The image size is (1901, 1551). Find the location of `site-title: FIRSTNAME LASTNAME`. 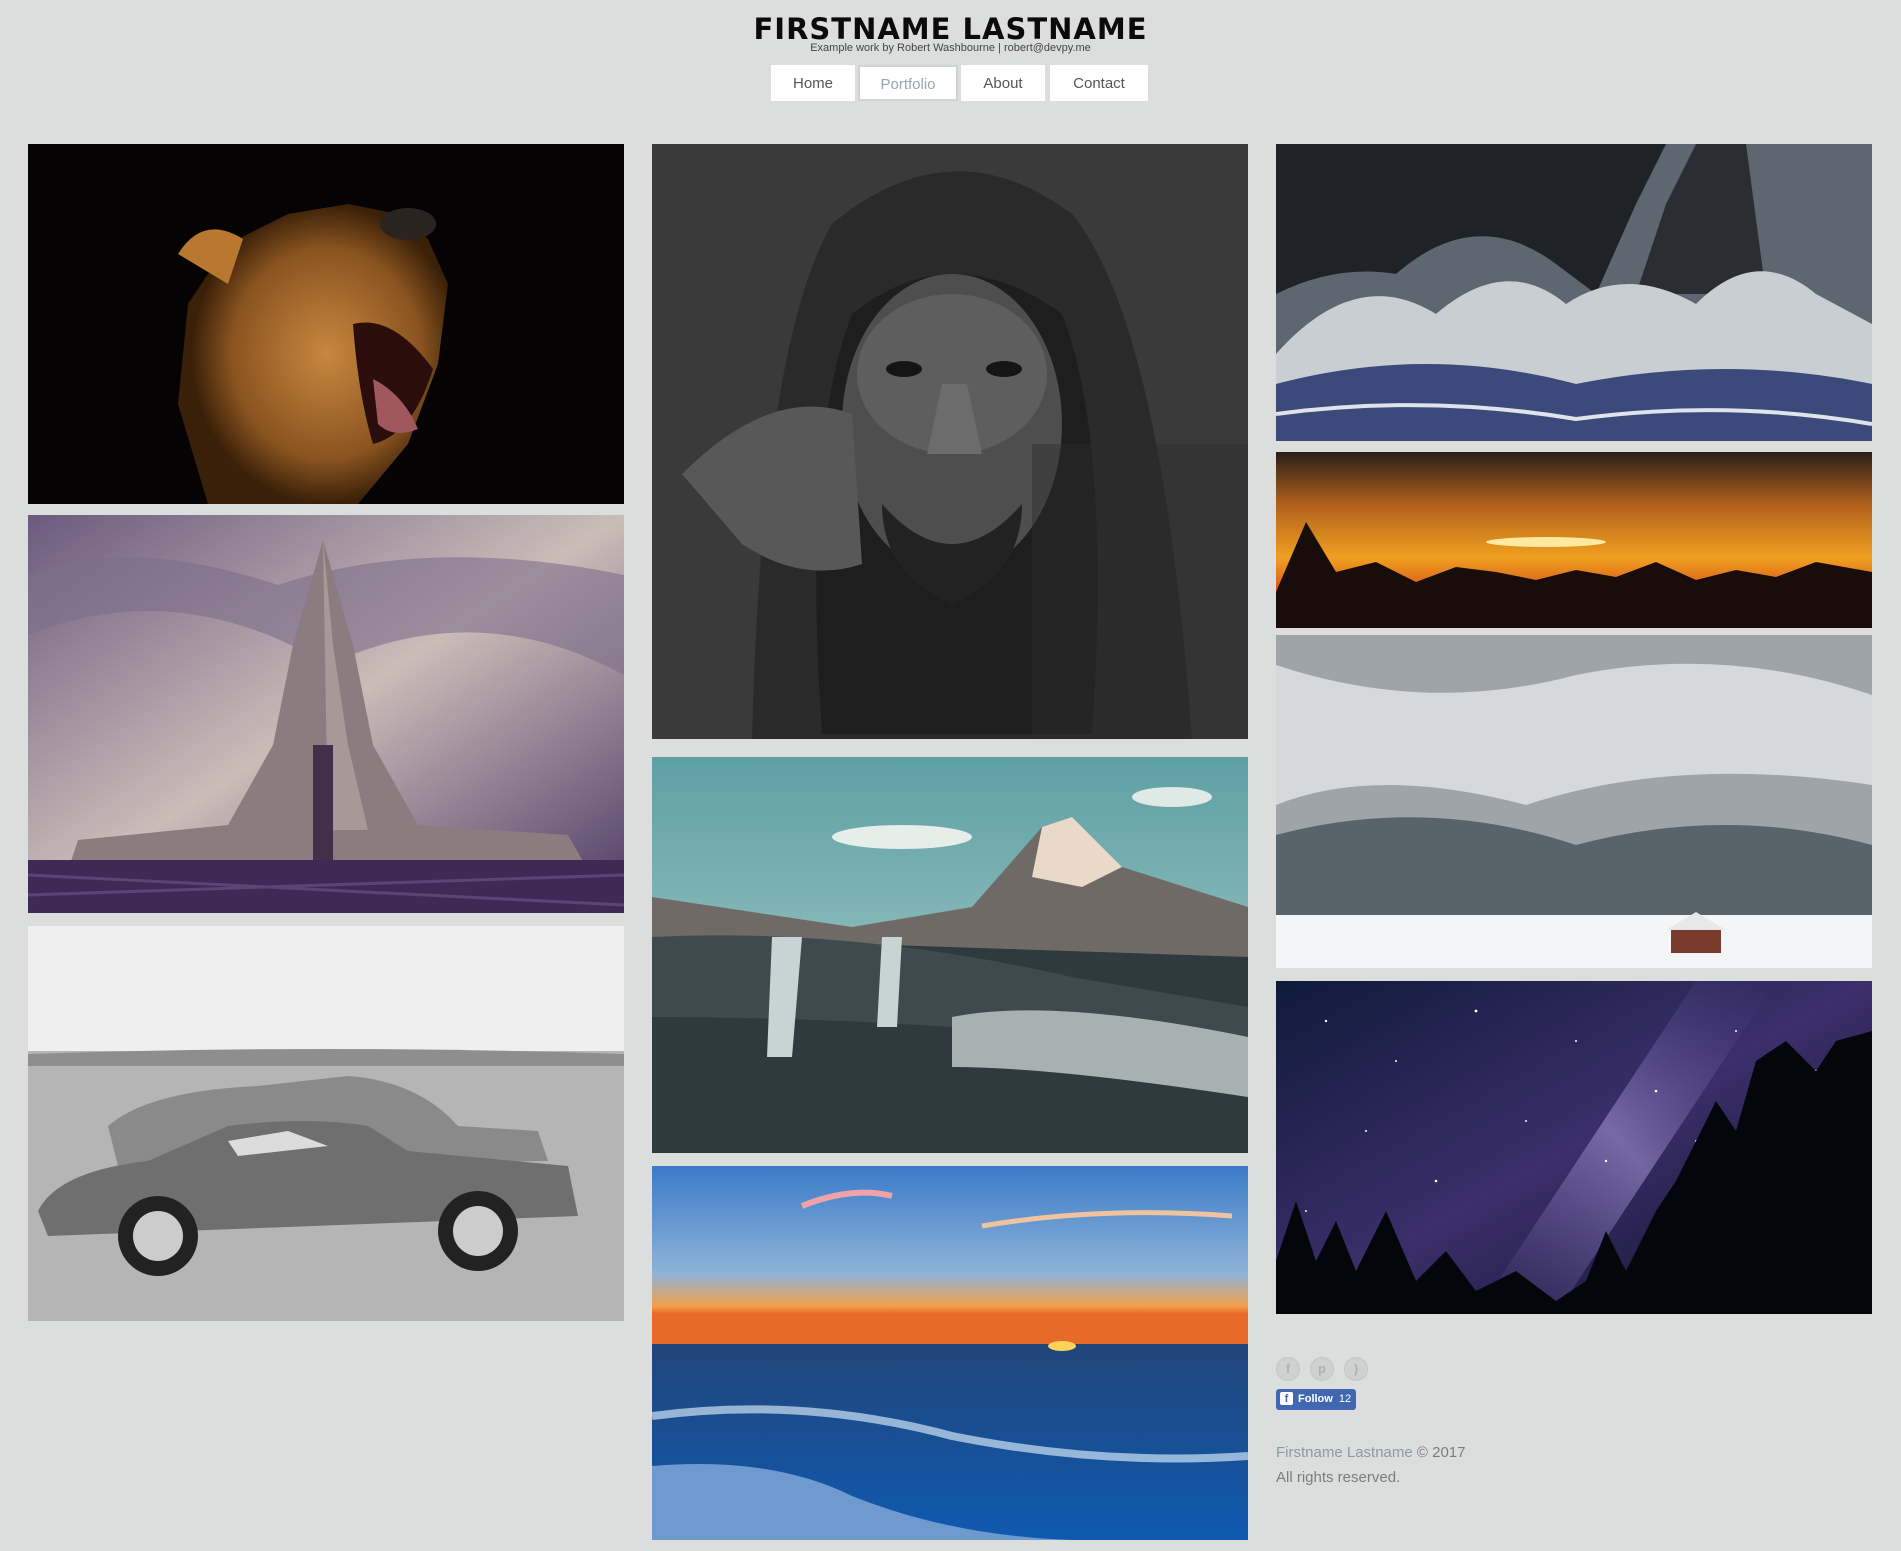

site-title: FIRSTNAME LASTNAME is located at coordinates (950, 29).